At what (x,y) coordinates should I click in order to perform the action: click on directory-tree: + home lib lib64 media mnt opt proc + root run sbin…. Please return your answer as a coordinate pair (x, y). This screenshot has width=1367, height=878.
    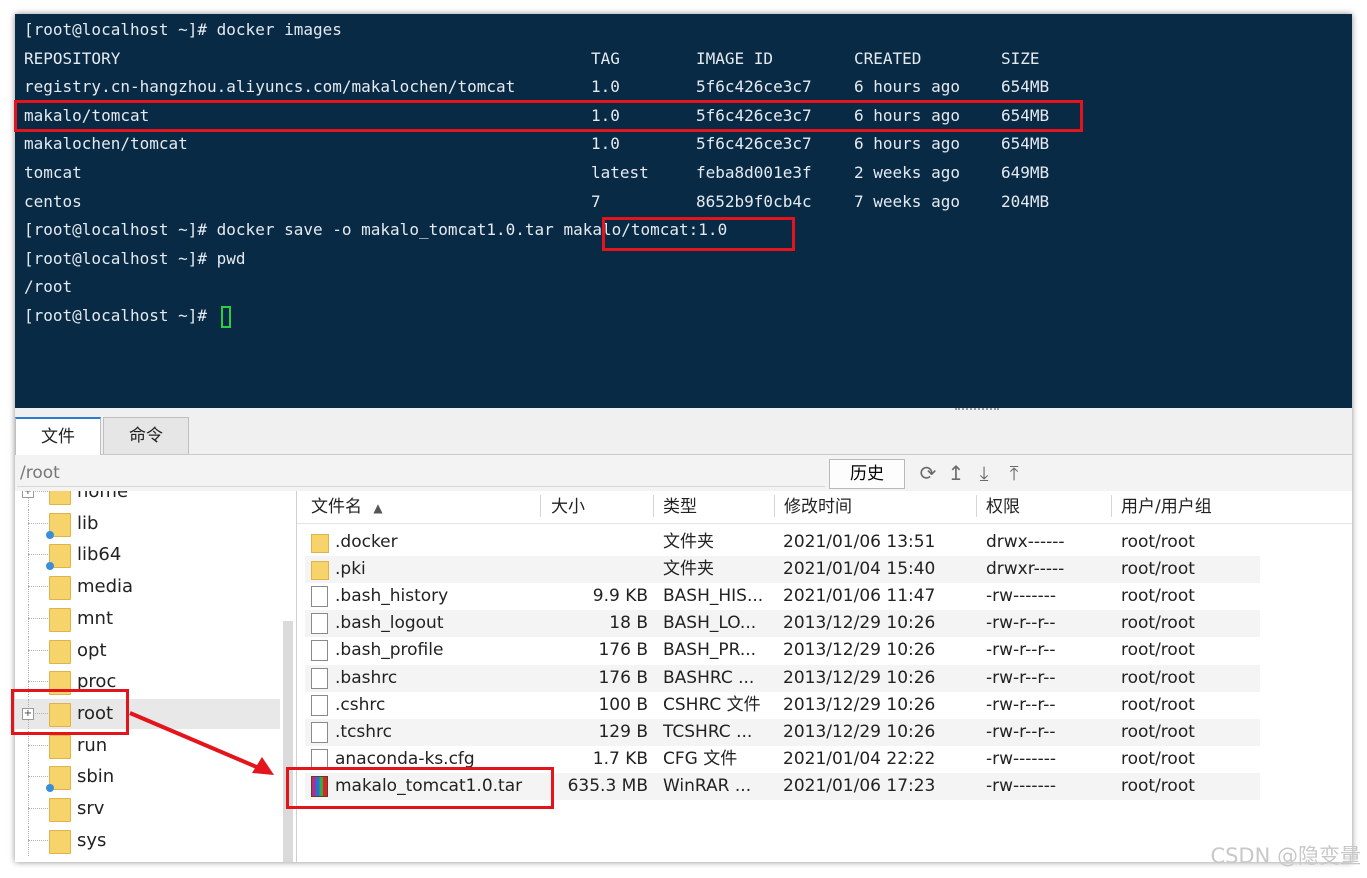
    Looking at the image, I should click on (156, 676).